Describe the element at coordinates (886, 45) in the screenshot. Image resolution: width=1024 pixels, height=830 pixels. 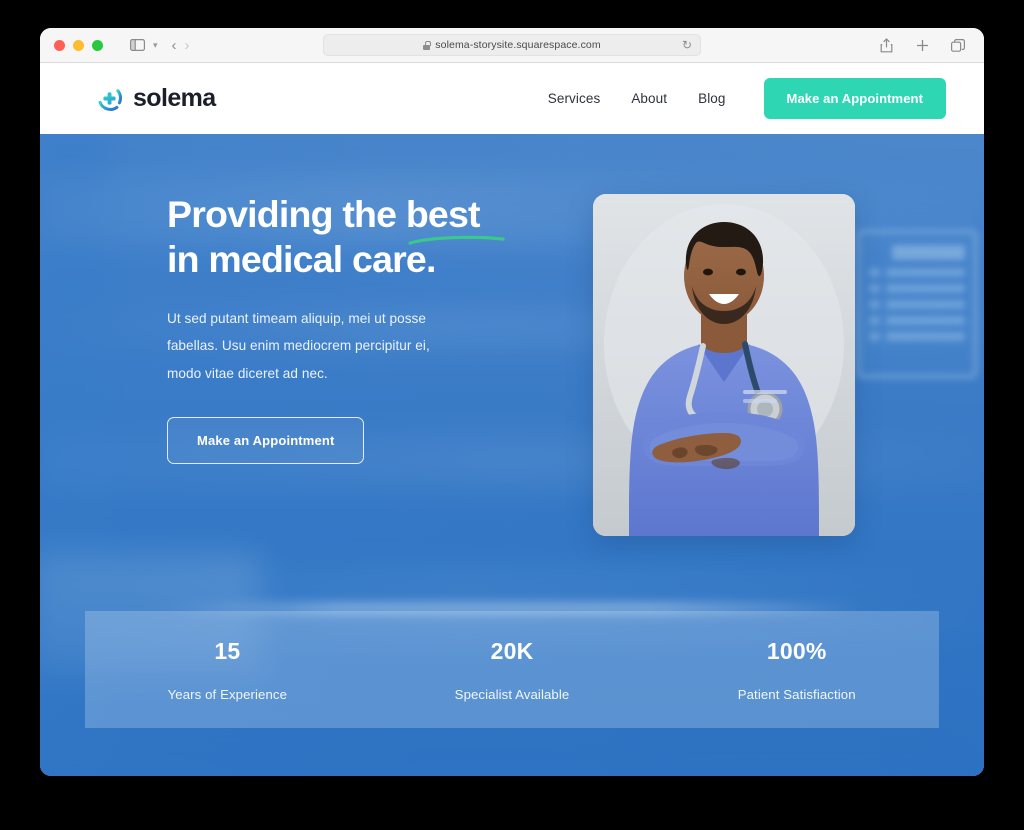
I see `share-icon` at that location.